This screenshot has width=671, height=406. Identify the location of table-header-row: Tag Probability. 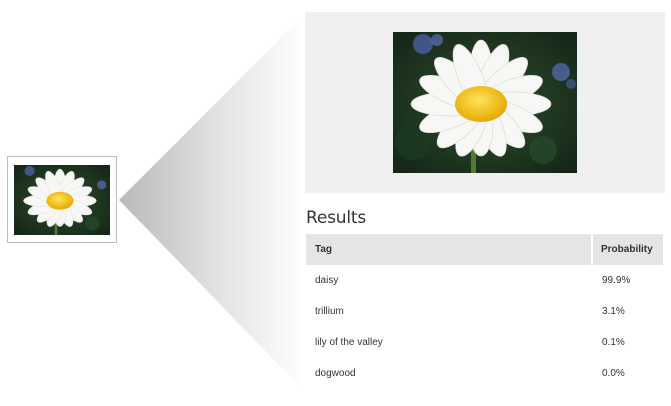
(484, 249).